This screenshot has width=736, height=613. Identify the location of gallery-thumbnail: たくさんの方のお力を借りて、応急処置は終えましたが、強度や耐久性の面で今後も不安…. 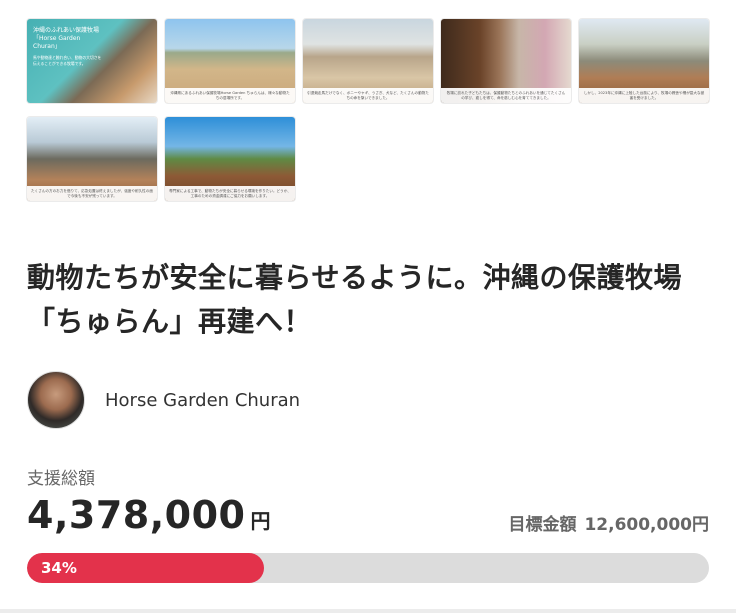
(92, 159).